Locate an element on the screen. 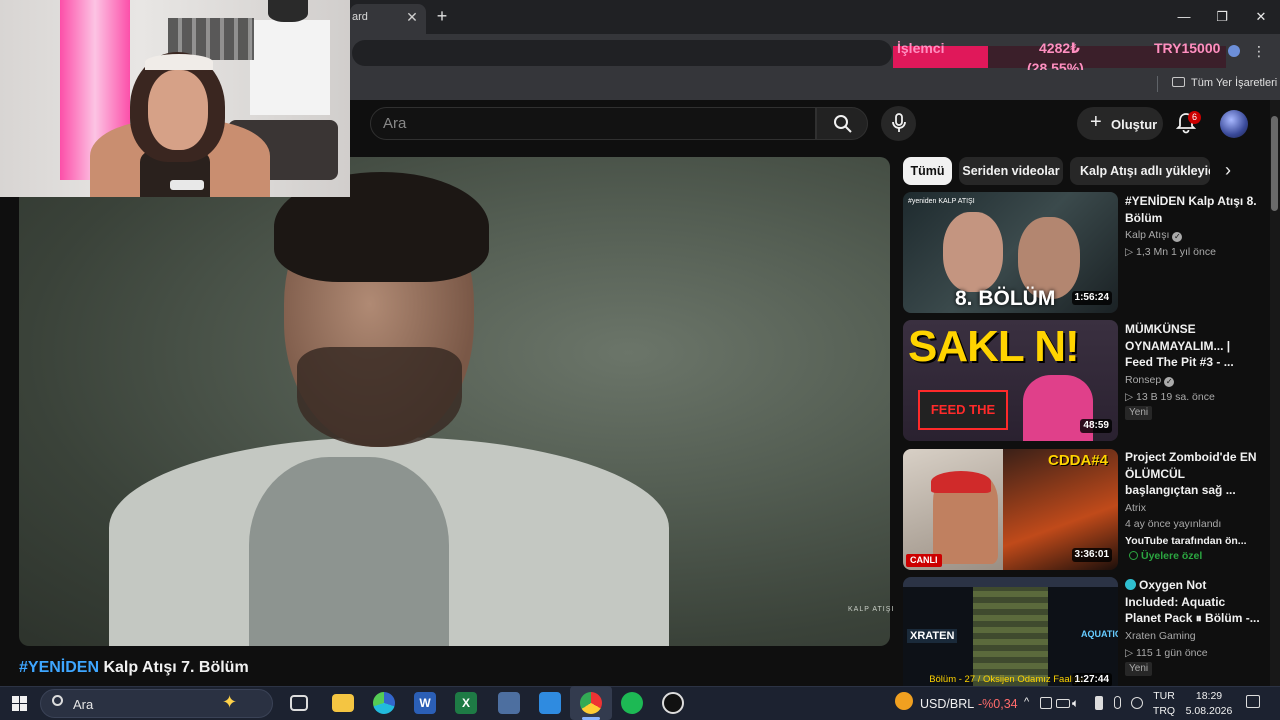 This screenshot has width=1280, height=720. clock-time: 18:29 is located at coordinates (1209, 696).